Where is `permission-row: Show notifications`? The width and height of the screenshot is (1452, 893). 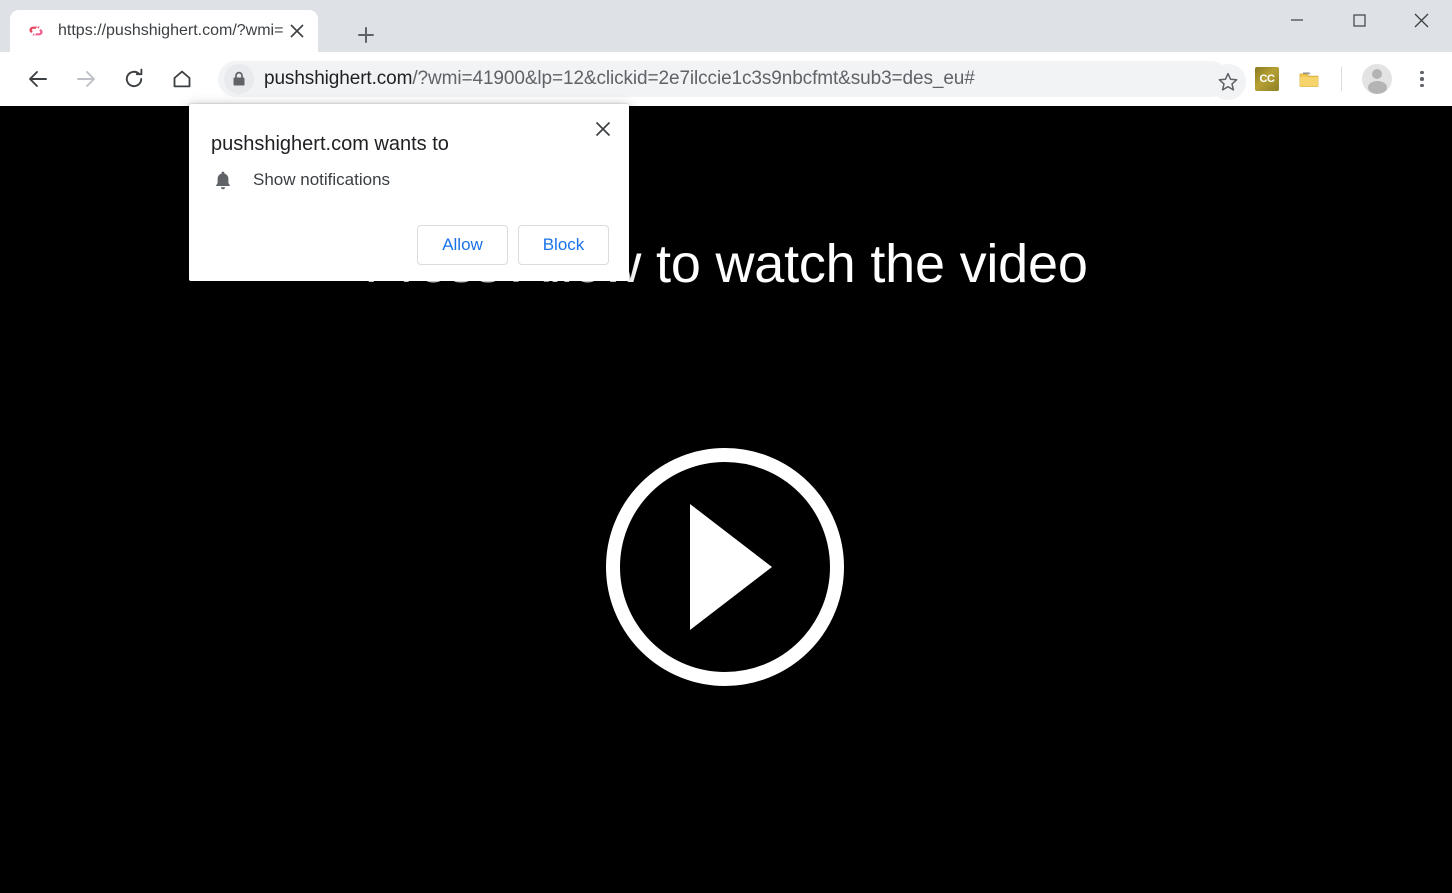
permission-row: Show notifications is located at coordinates (300, 180).